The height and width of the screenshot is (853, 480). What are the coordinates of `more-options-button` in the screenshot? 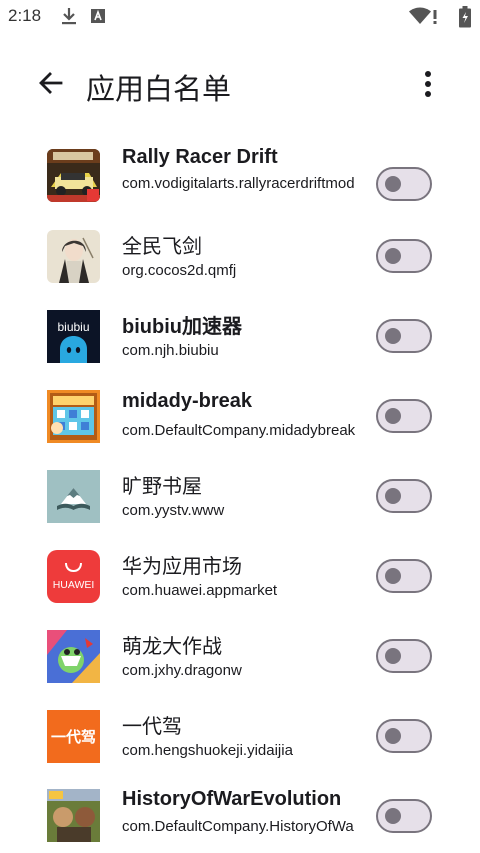 It's located at (429, 84).